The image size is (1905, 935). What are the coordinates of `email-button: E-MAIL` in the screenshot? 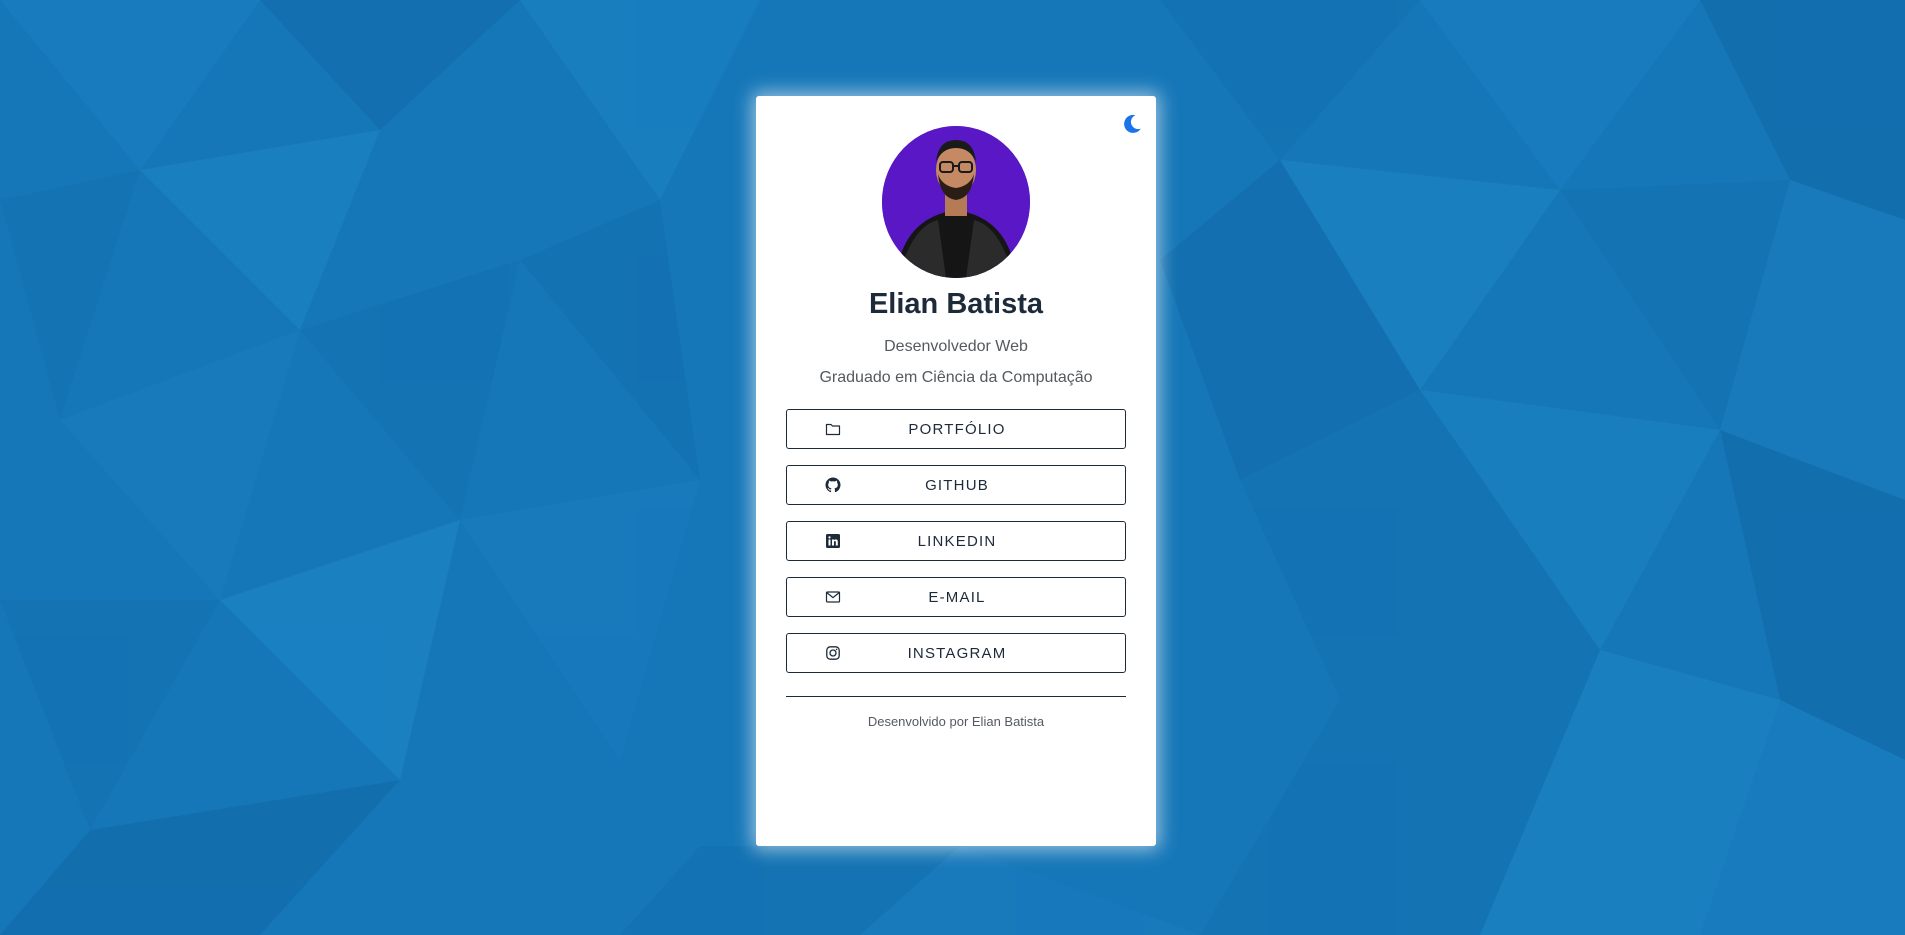 It's located at (956, 597).